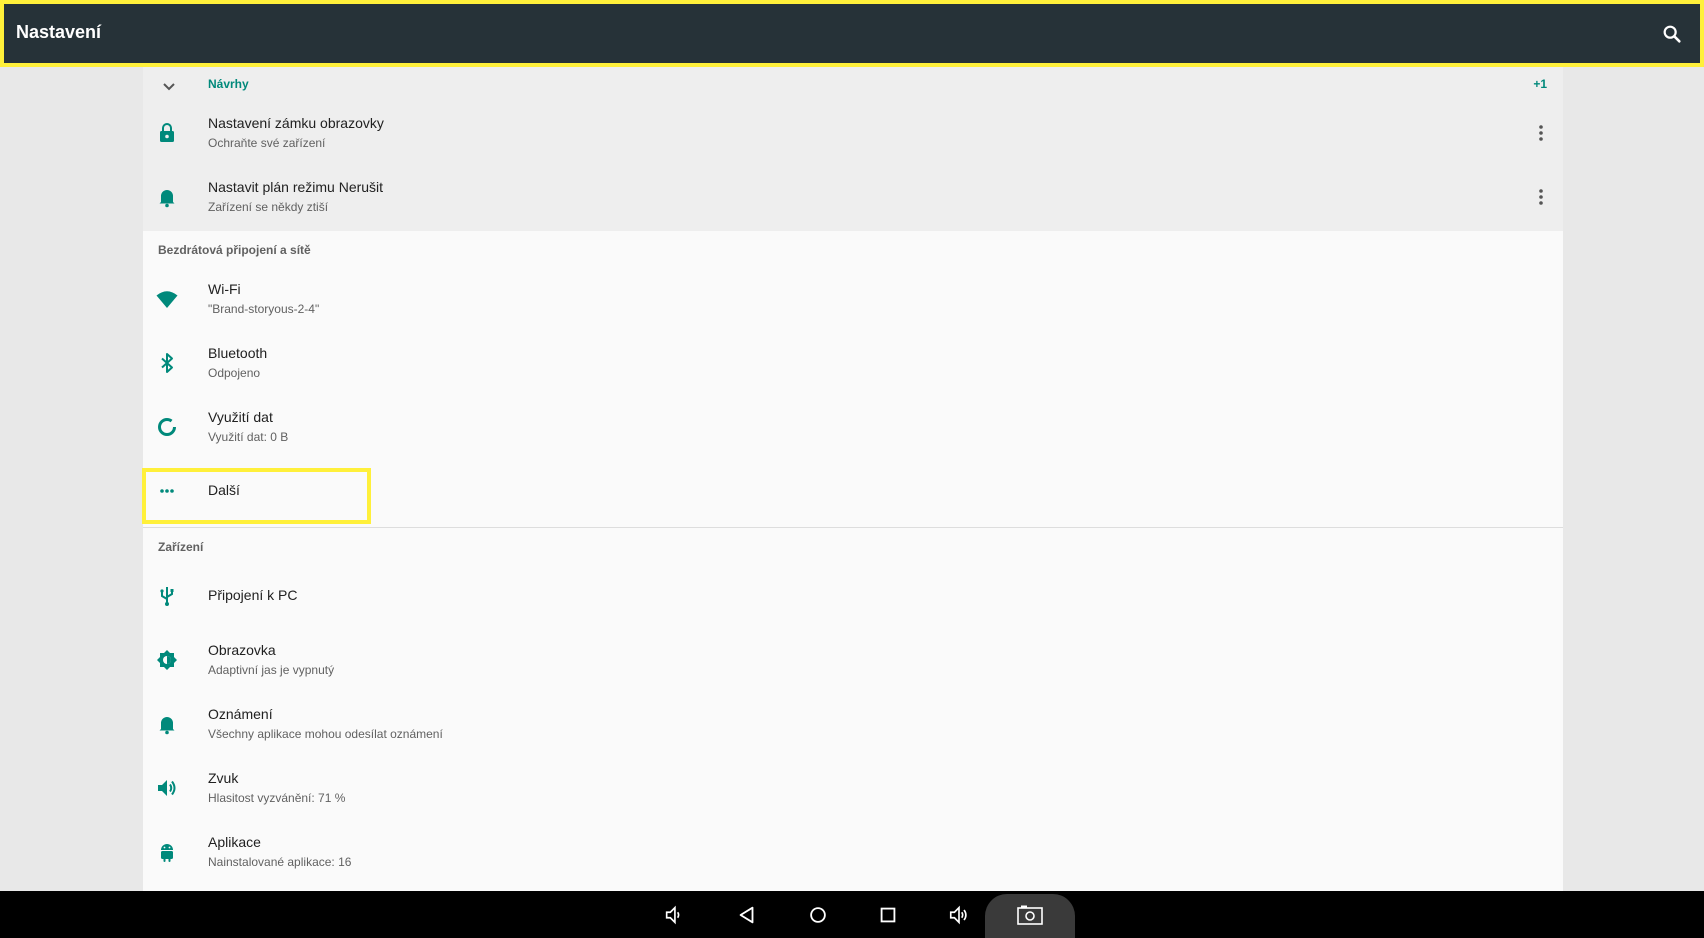 The width and height of the screenshot is (1704, 938). What do you see at coordinates (1672, 34) in the screenshot?
I see `search-icon` at bounding box center [1672, 34].